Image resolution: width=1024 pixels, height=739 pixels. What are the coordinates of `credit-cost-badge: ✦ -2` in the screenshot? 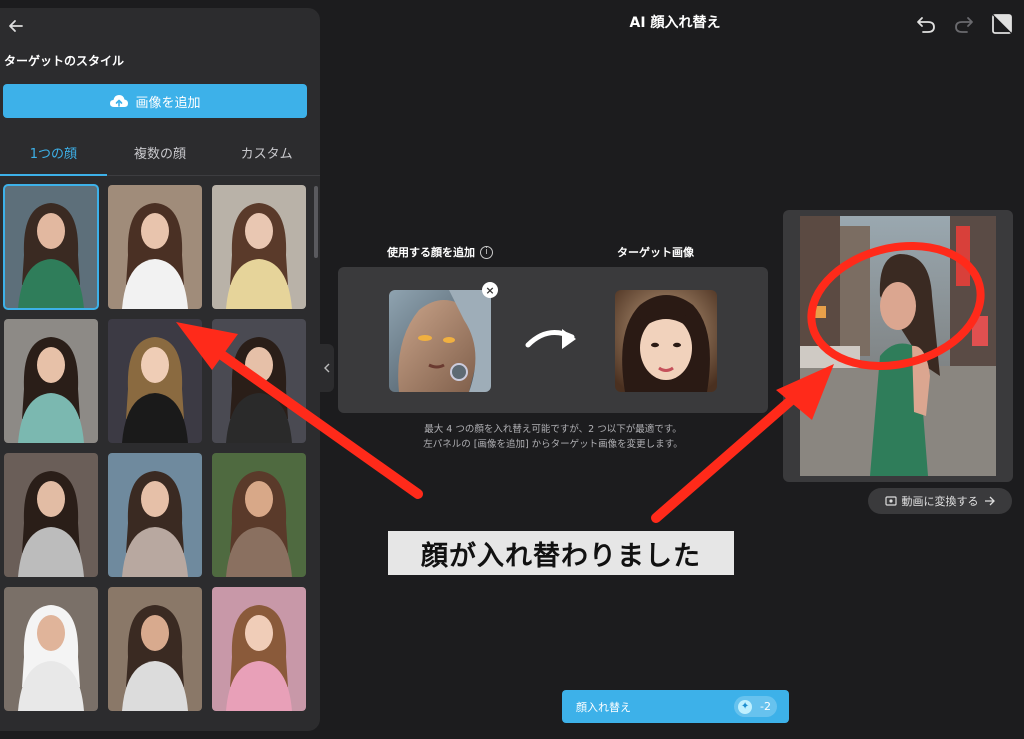 It's located at (755, 706).